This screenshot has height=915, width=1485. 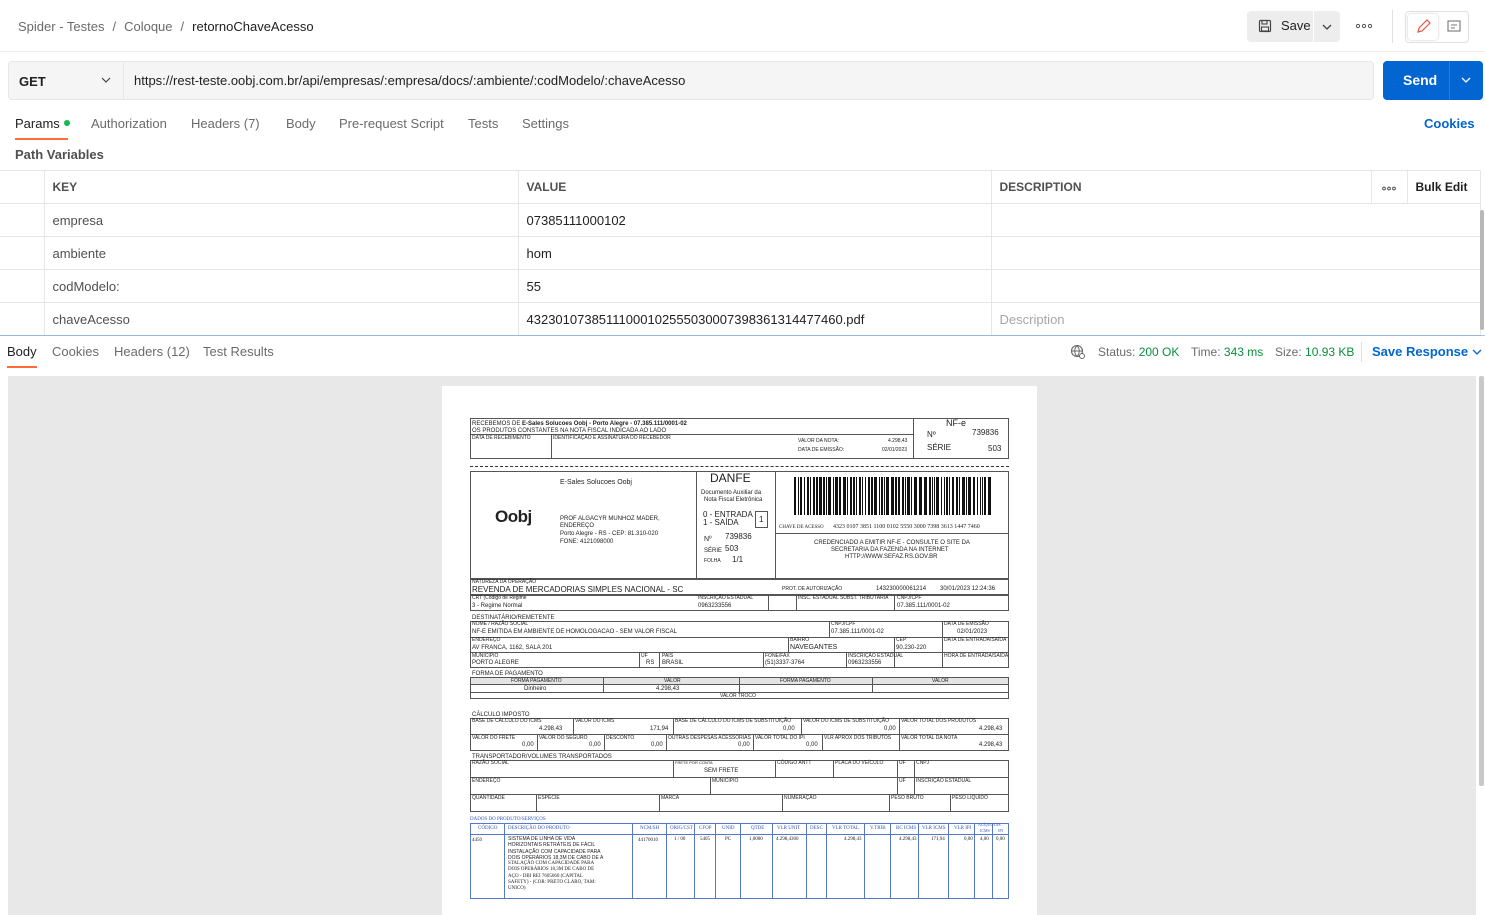 What do you see at coordinates (238, 351) in the screenshot?
I see `tab-test-results: Test Results` at bounding box center [238, 351].